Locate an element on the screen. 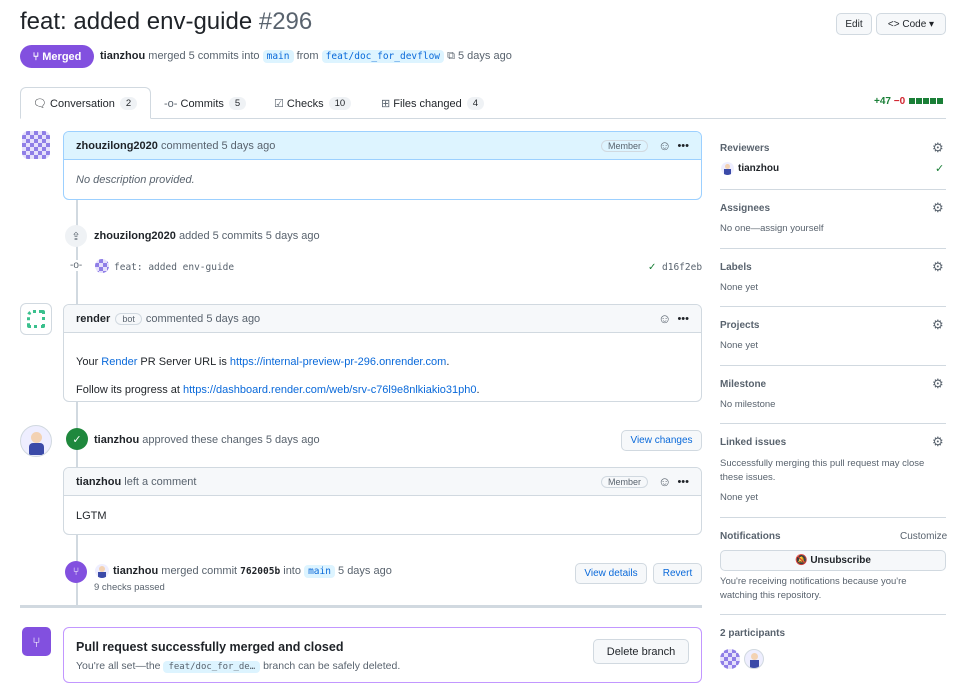  tab-label: Conversation is located at coordinates (82, 103).